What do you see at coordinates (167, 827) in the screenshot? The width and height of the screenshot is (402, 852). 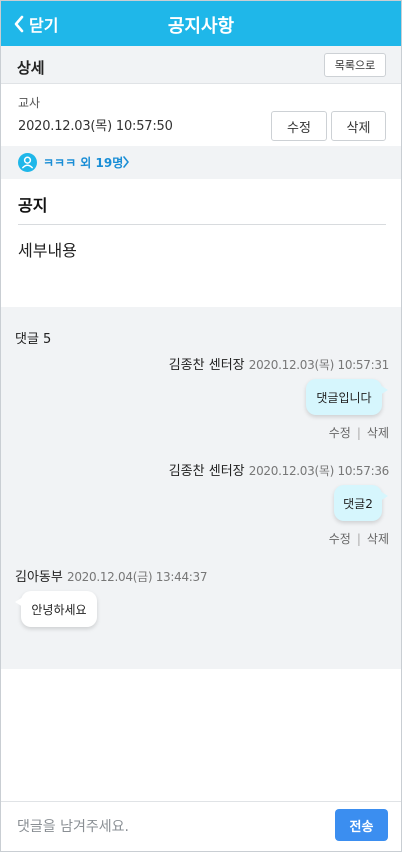 I see `comment-input` at bounding box center [167, 827].